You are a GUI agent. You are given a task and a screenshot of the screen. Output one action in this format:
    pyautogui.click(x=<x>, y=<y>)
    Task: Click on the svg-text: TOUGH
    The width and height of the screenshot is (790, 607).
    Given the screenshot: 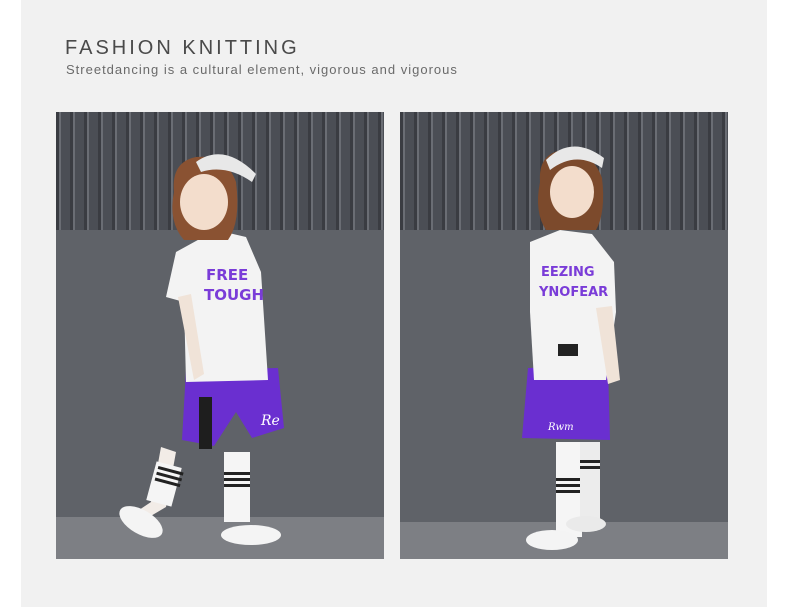 What is the action you would take?
    pyautogui.click(x=234, y=295)
    